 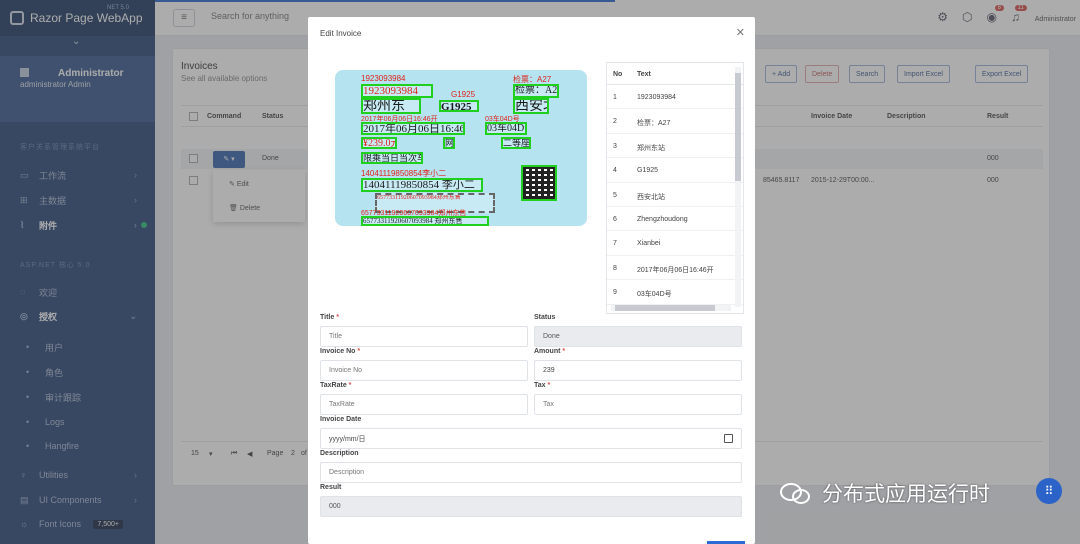 What do you see at coordinates (618, 74) in the screenshot?
I see `column-no: No` at bounding box center [618, 74].